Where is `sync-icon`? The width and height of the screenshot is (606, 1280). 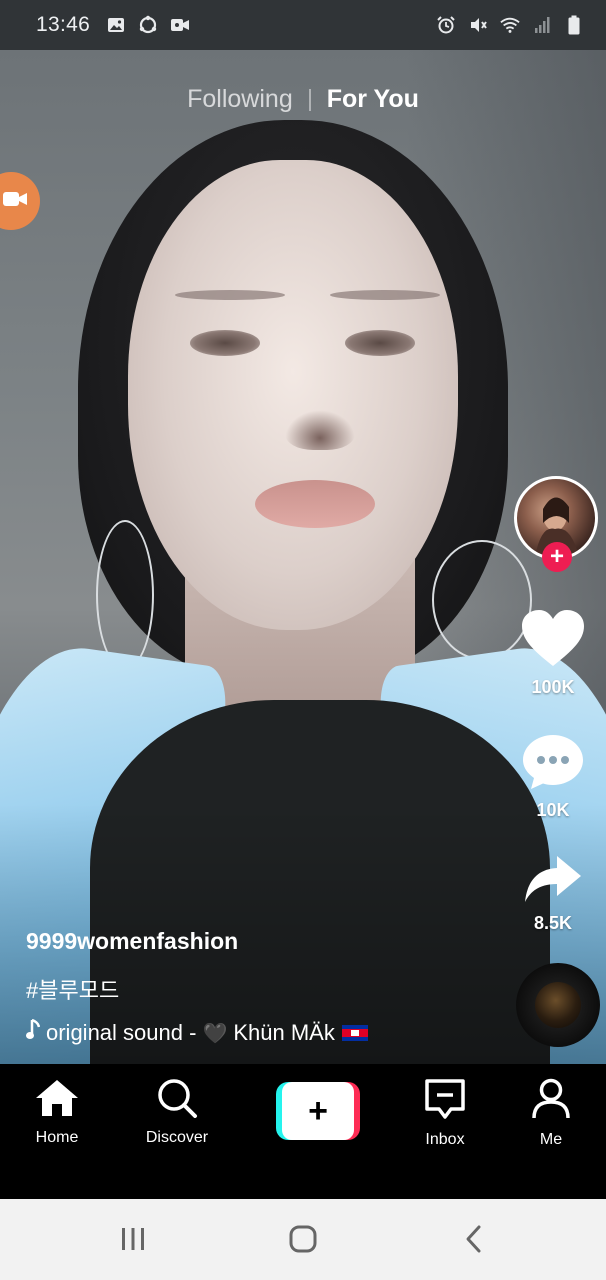 sync-icon is located at coordinates (148, 25).